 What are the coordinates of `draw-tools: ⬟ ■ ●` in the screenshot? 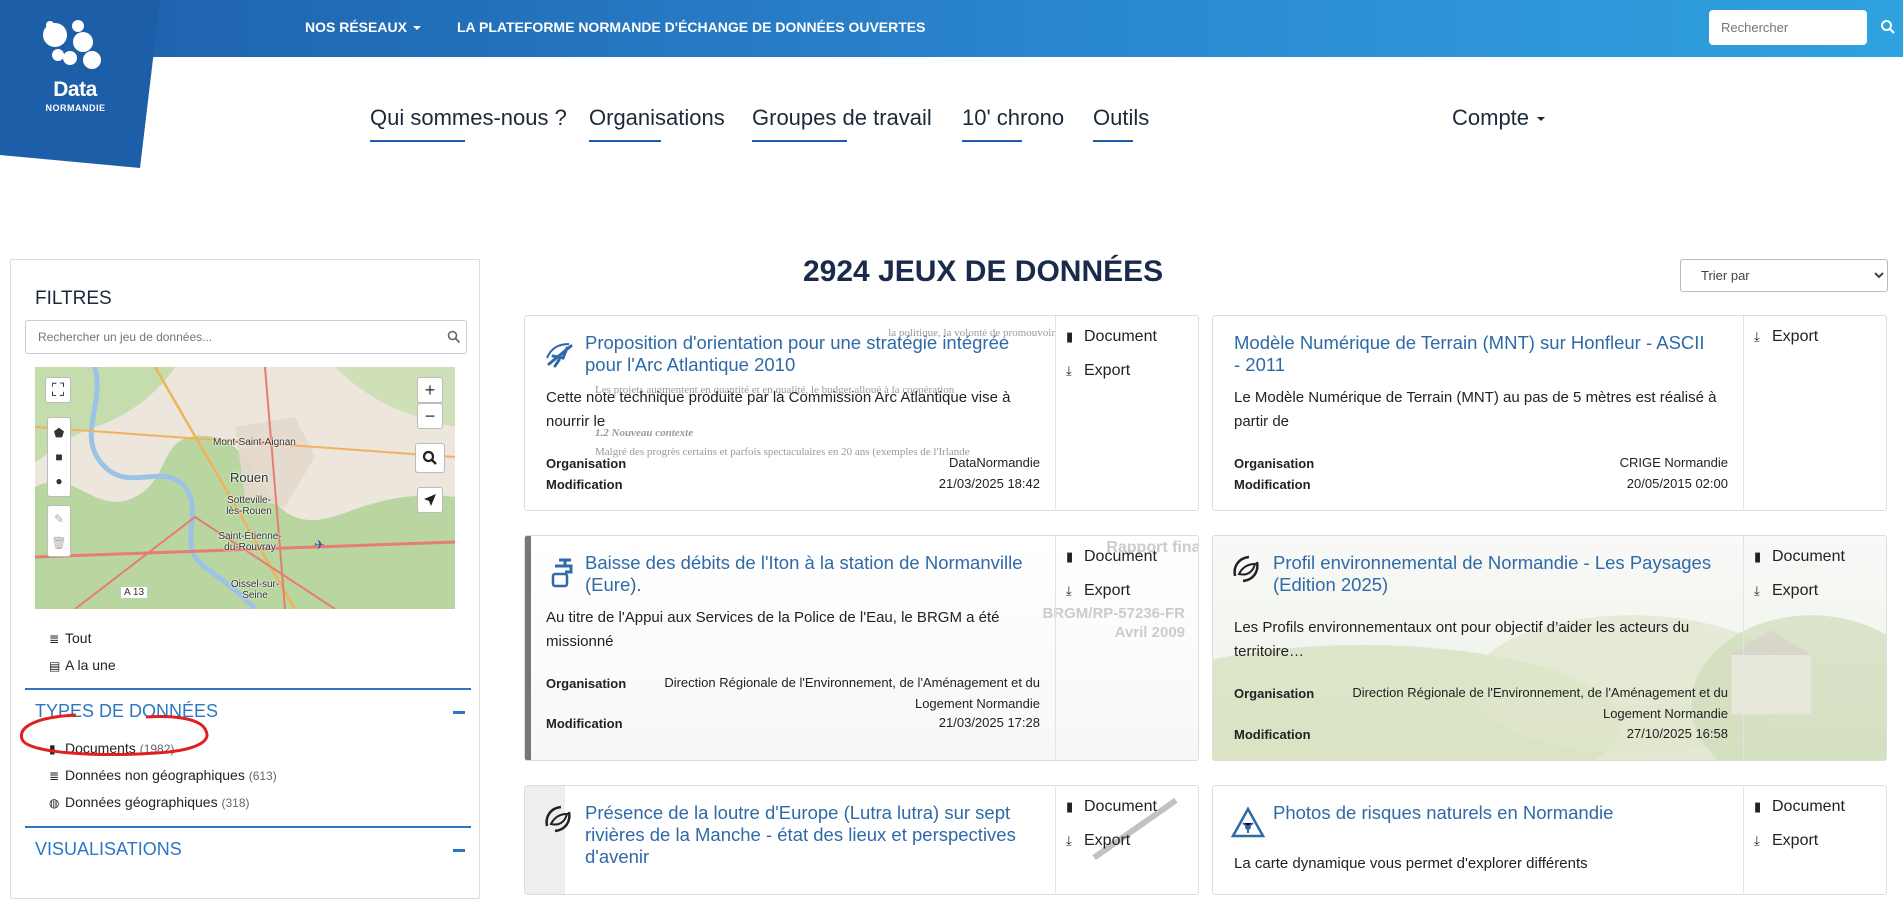 It's located at (59, 457).